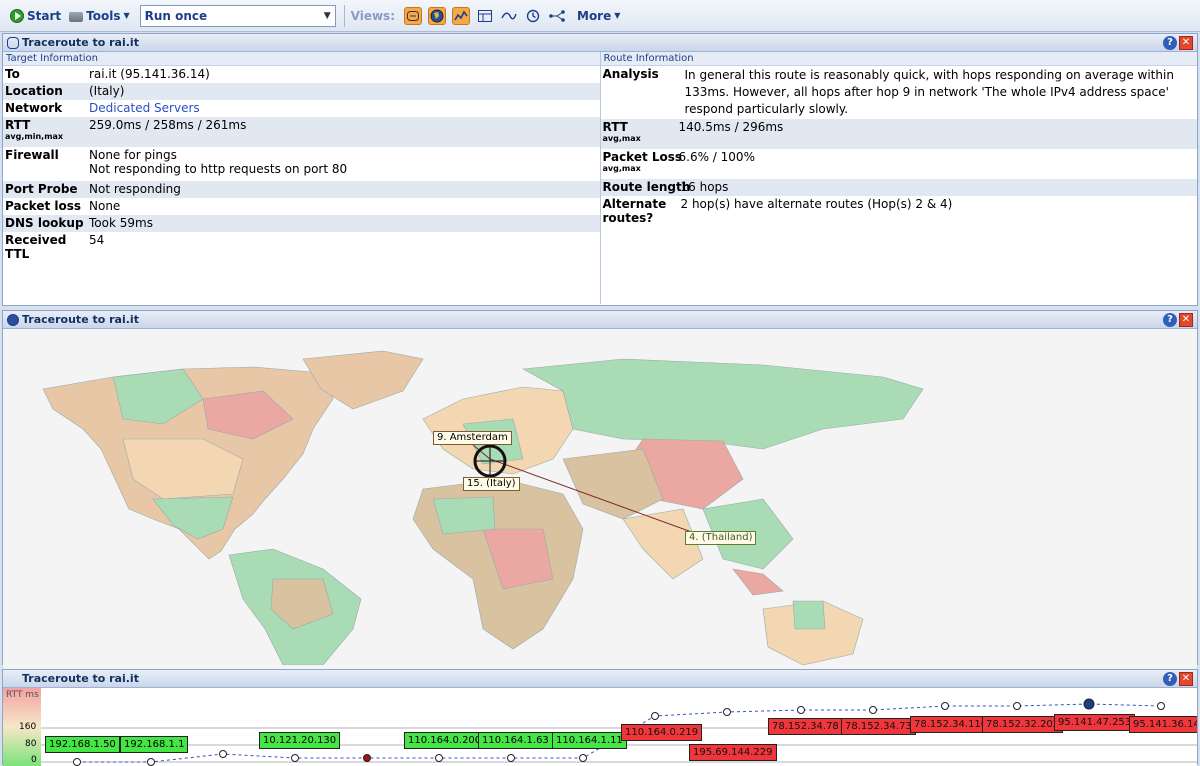 This screenshot has width=1200, height=766. Describe the element at coordinates (34, 91) in the screenshot. I see `location-key: Location` at that location.